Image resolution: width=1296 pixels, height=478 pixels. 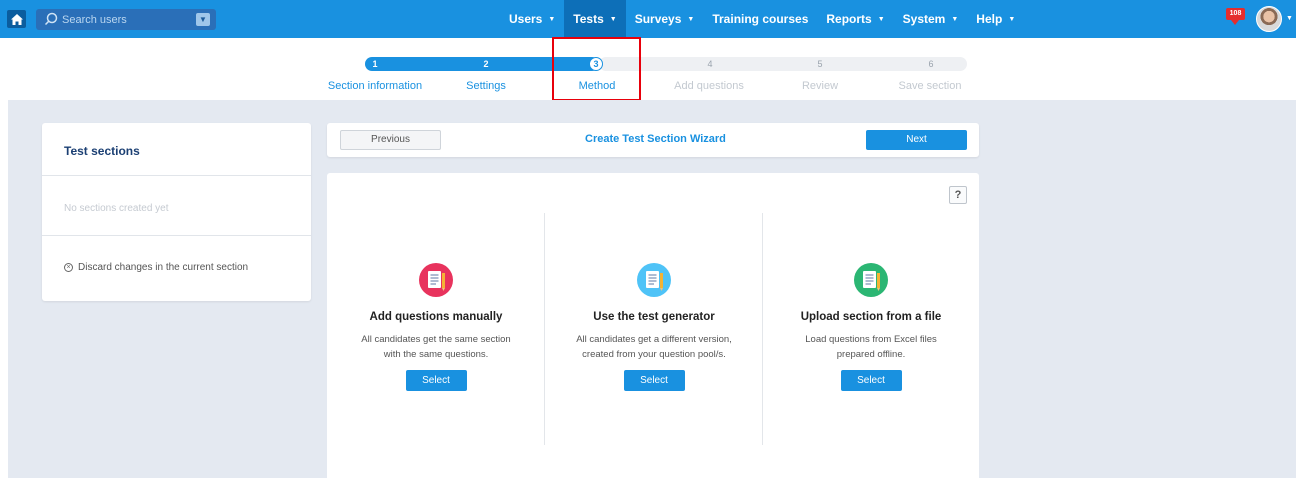 What do you see at coordinates (1235, 14) in the screenshot?
I see `notification-count-badge: 108` at bounding box center [1235, 14].